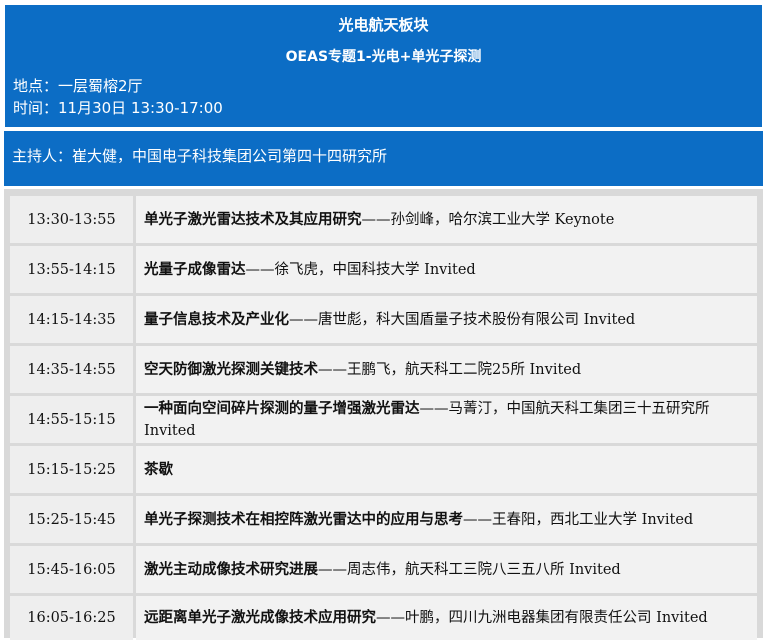  Describe the element at coordinates (282, 408) in the screenshot. I see `talk-title: 一种面向空间碎片探测的量子增强激光雷达` at that location.